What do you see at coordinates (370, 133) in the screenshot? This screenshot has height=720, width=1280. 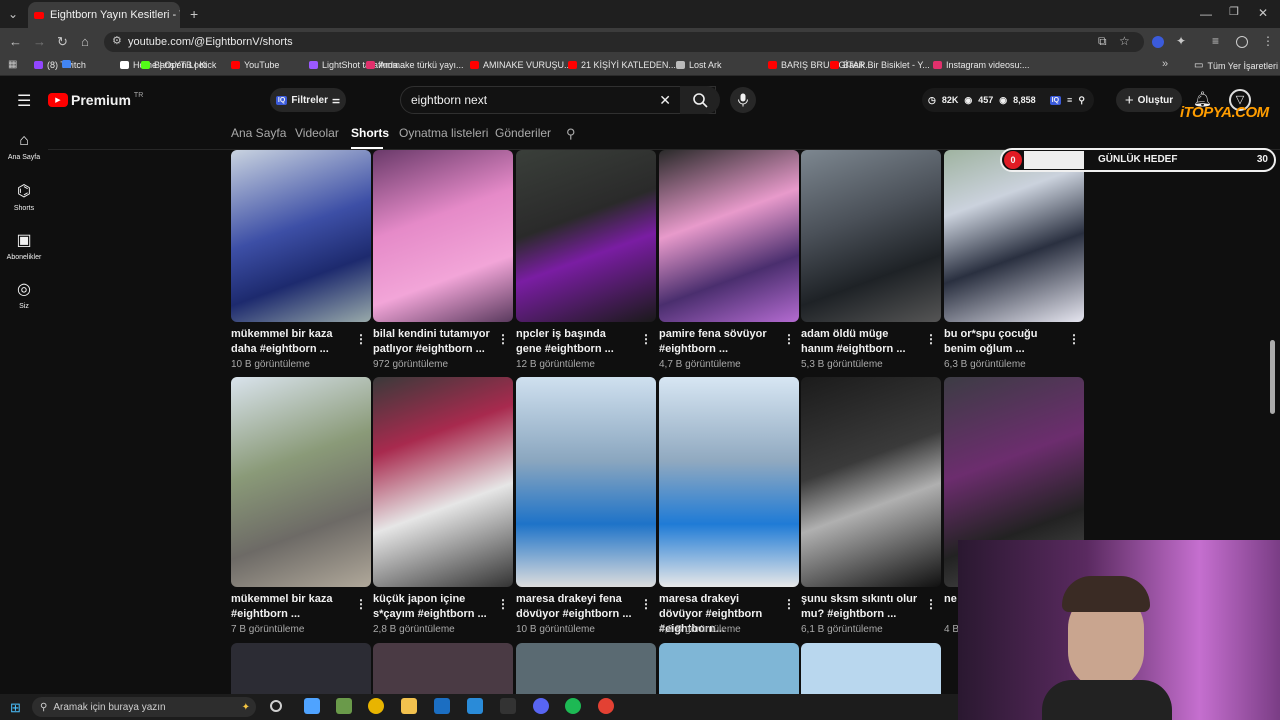 I see `tab-shorts: Shorts` at bounding box center [370, 133].